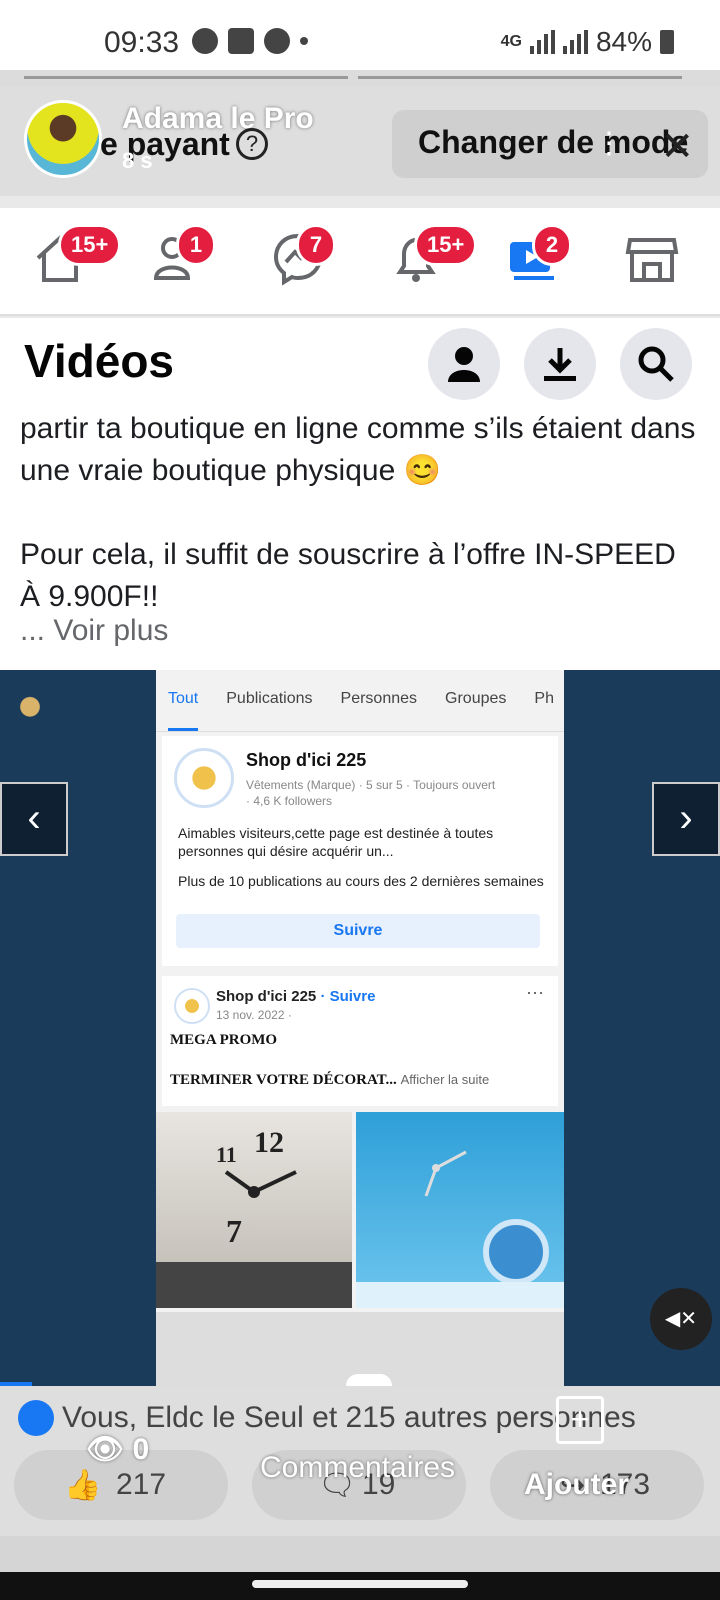 The image size is (720, 1600). I want to click on screenshot-tab: Groupes, so click(476, 698).